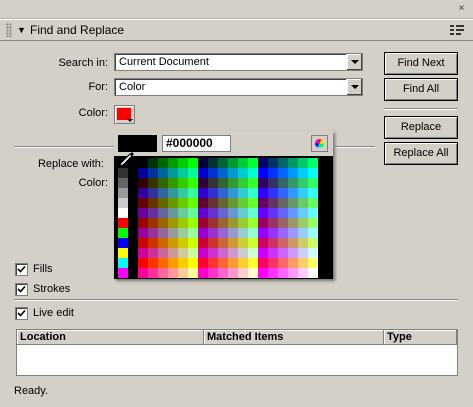 The height and width of the screenshot is (407, 473). What do you see at coordinates (421, 127) in the screenshot?
I see `replace-button: Replace` at bounding box center [421, 127].